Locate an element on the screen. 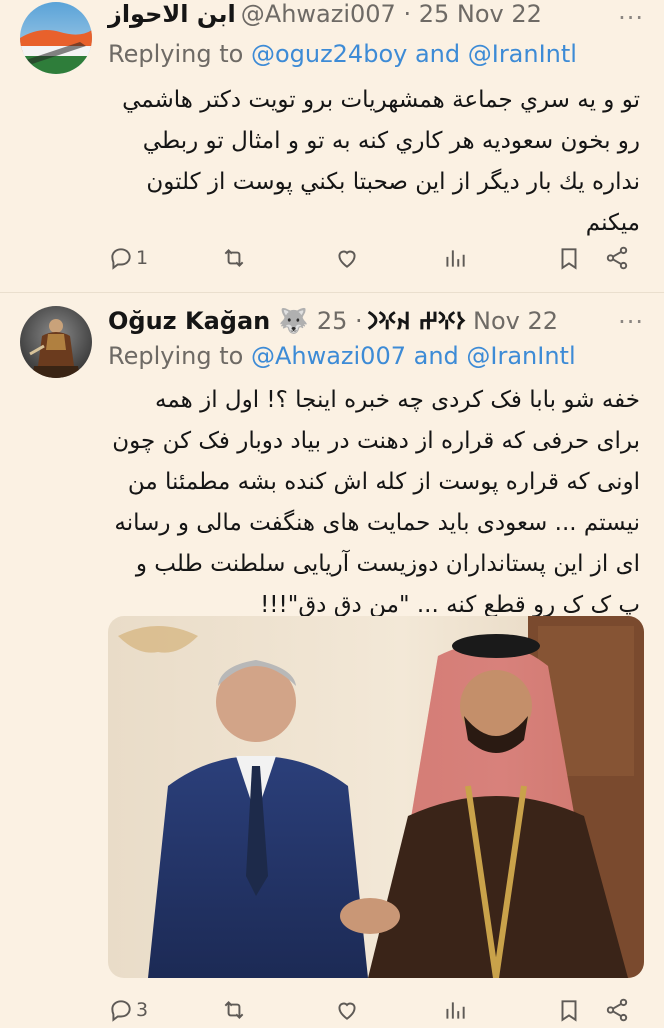 This screenshot has height=1028, width=664. display-name: Oğuz Kağan 🐺 𐰆𐰍𐰔 𐰴𐰍𐰣 is located at coordinates (286, 321).